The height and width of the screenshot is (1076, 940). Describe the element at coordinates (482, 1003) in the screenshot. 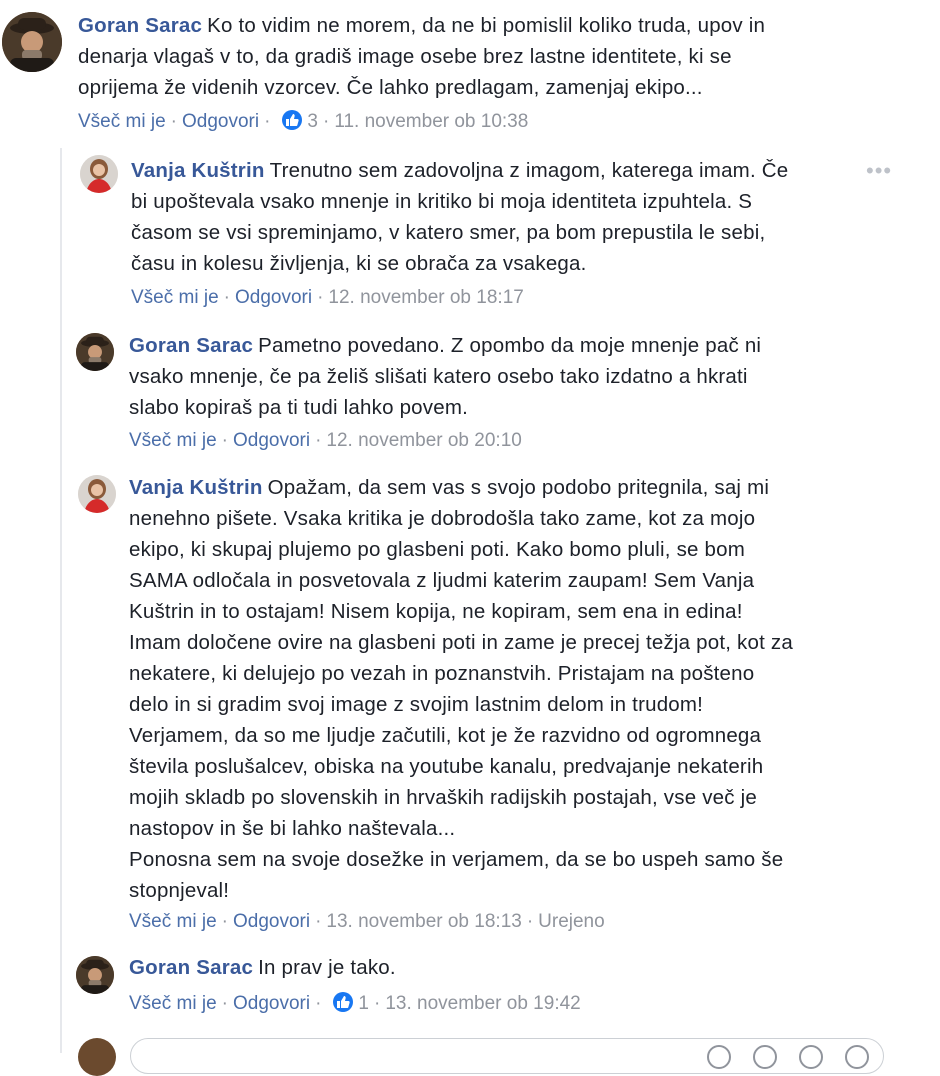

I see `comment-timestamp: 13. november ob 19:42` at that location.